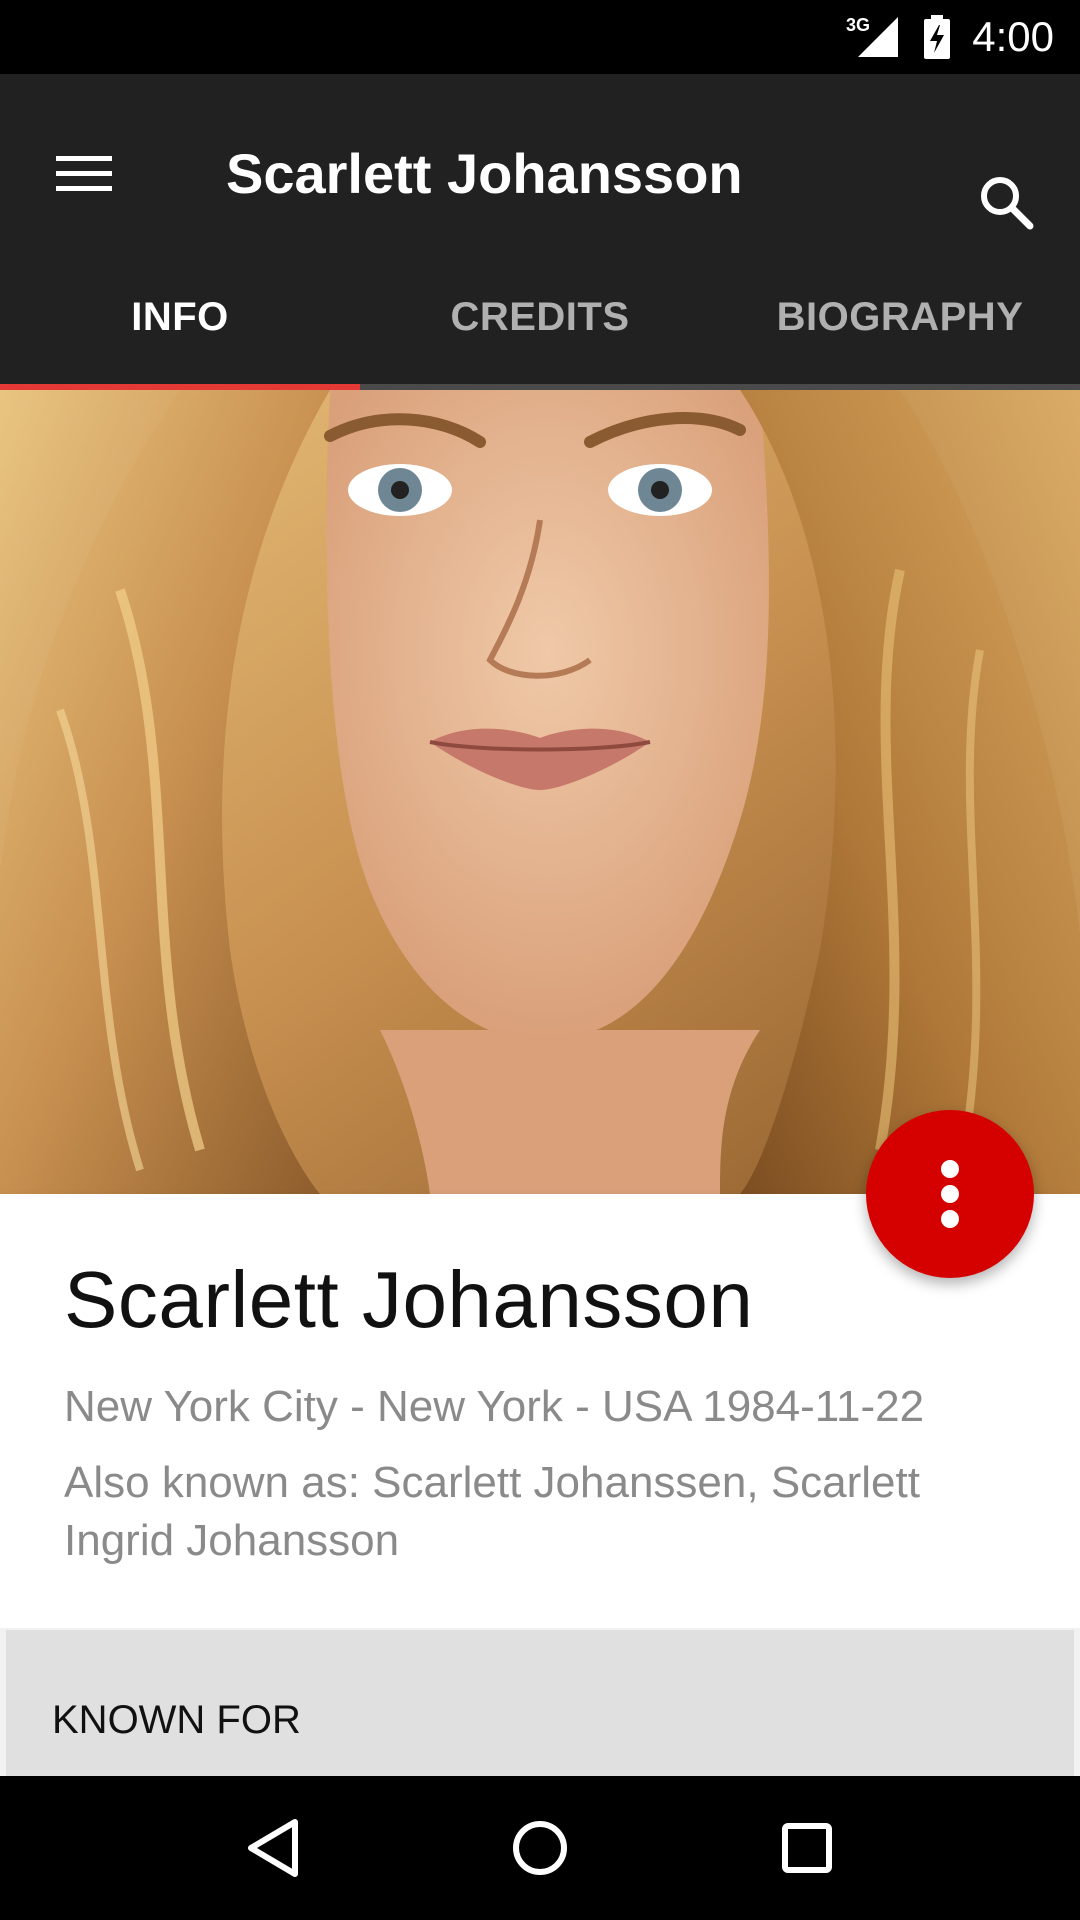 Image resolution: width=1080 pixels, height=1920 pixels. I want to click on tab-info: INFO, so click(180, 317).